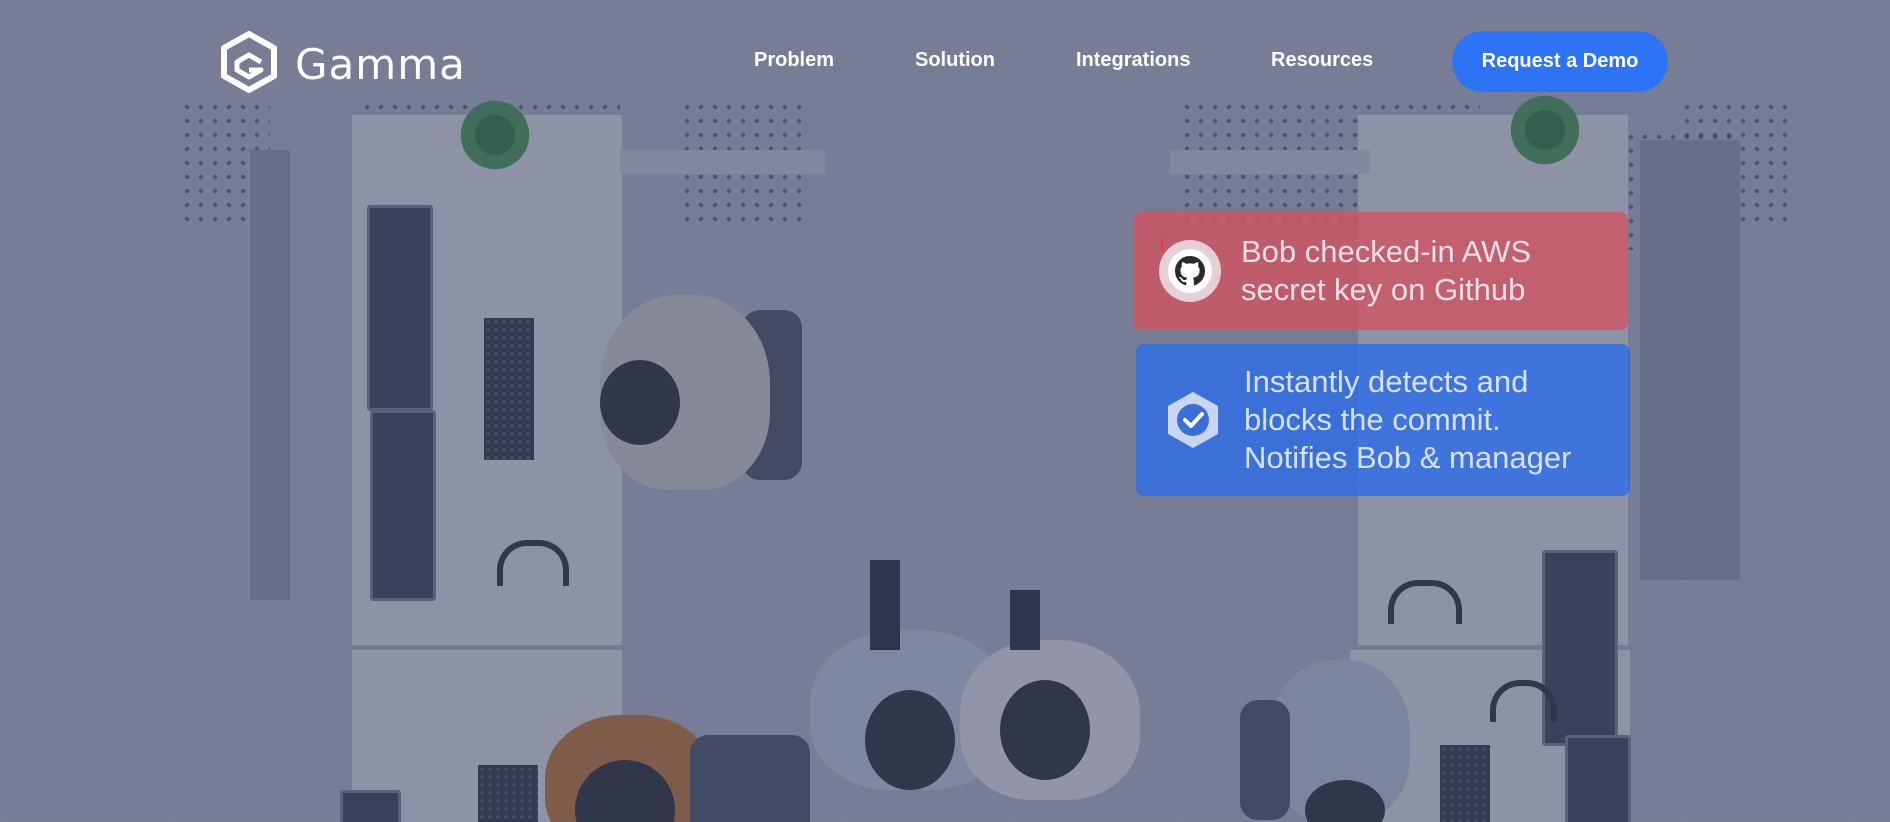 This screenshot has height=822, width=1890. Describe the element at coordinates (1162, 246) in the screenshot. I see `alert-badge: !` at that location.